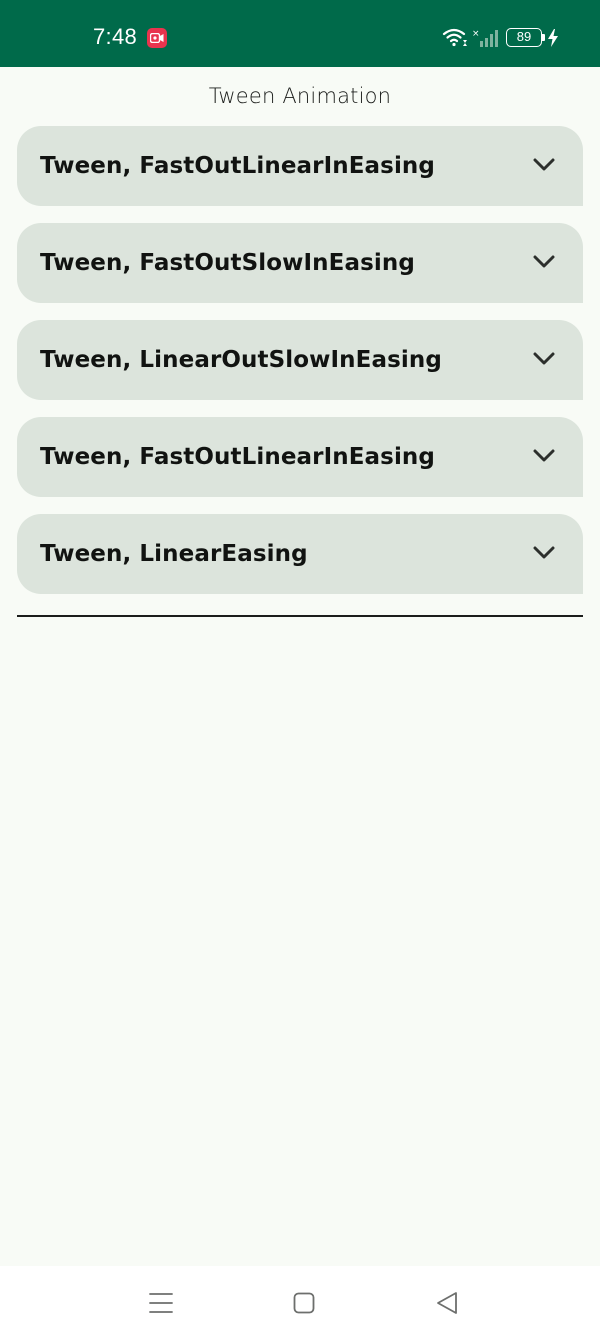  I want to click on list-item: Tween, LinearEasing, so click(300, 554).